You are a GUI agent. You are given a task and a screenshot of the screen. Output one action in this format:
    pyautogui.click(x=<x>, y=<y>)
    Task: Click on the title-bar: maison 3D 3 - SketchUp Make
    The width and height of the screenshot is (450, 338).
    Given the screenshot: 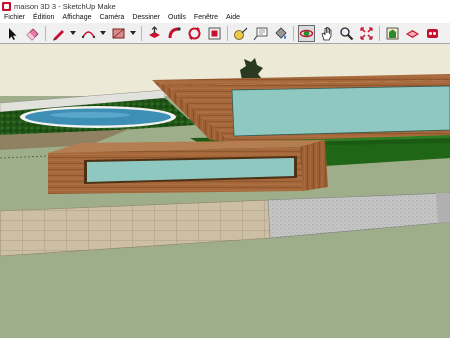 What is the action you would take?
    pyautogui.click(x=225, y=6)
    